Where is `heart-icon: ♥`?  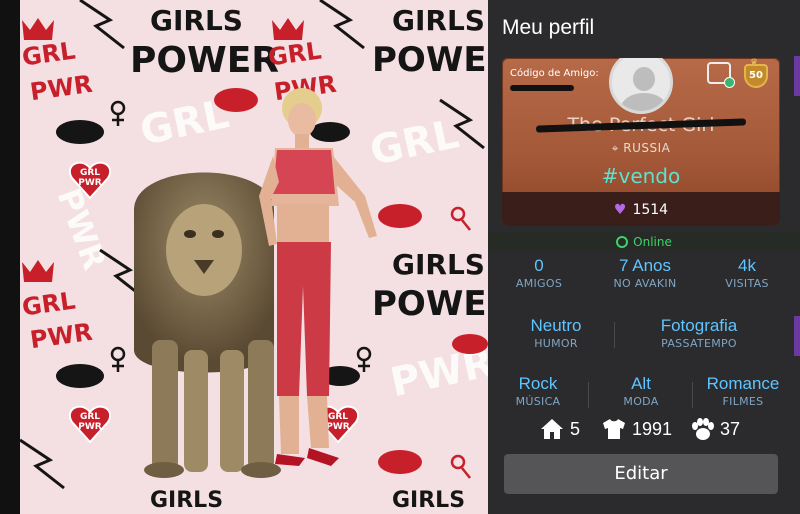
heart-icon: ♥ is located at coordinates (620, 210).